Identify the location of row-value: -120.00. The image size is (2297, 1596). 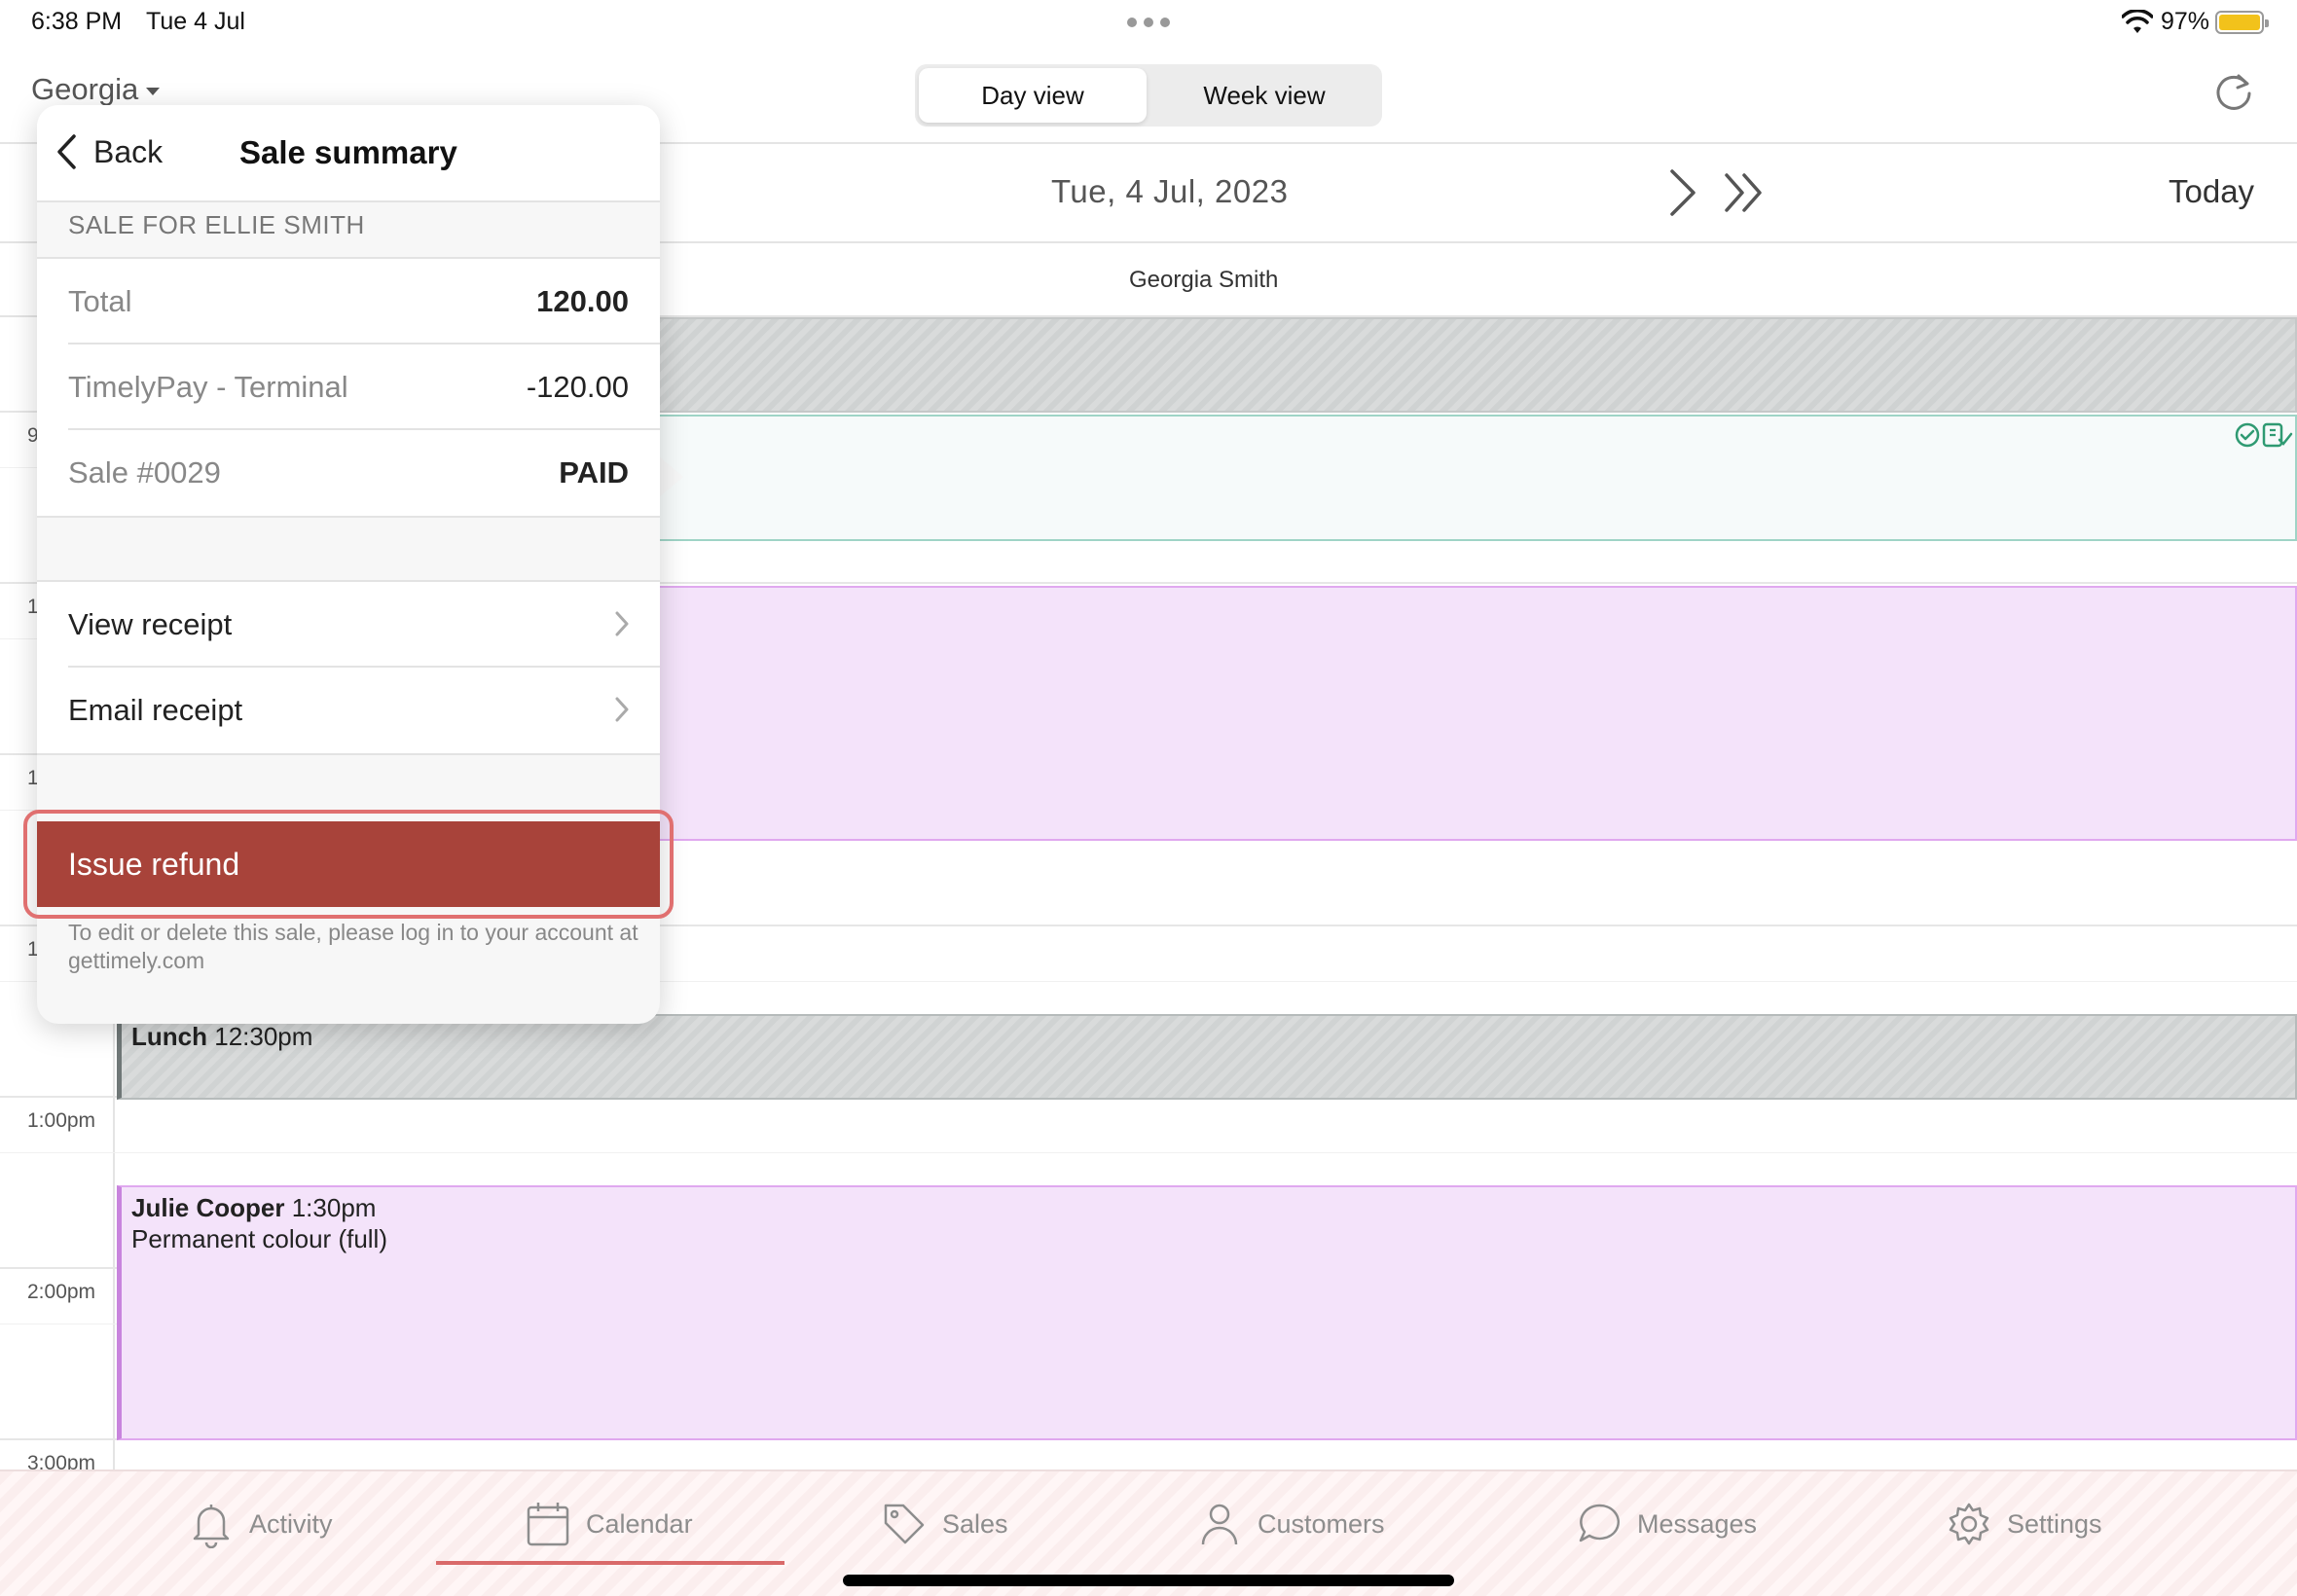
(577, 387).